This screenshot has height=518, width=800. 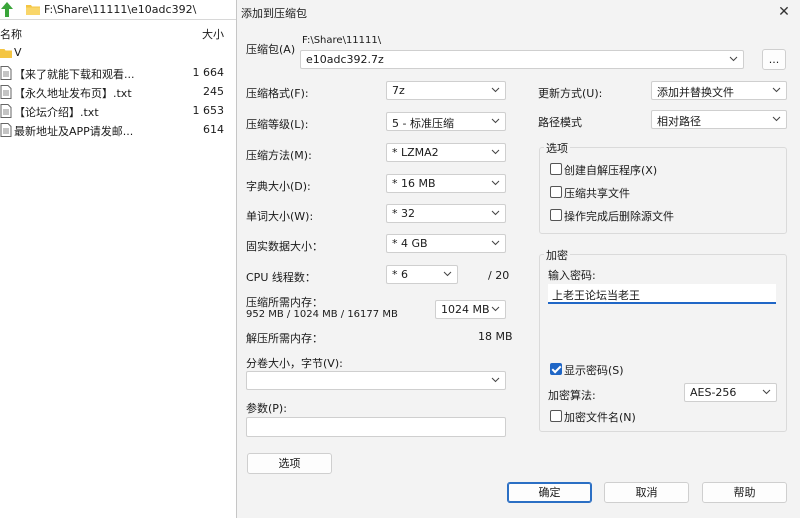 I want to click on update-mode-select: 添加并替换文件, so click(x=719, y=90).